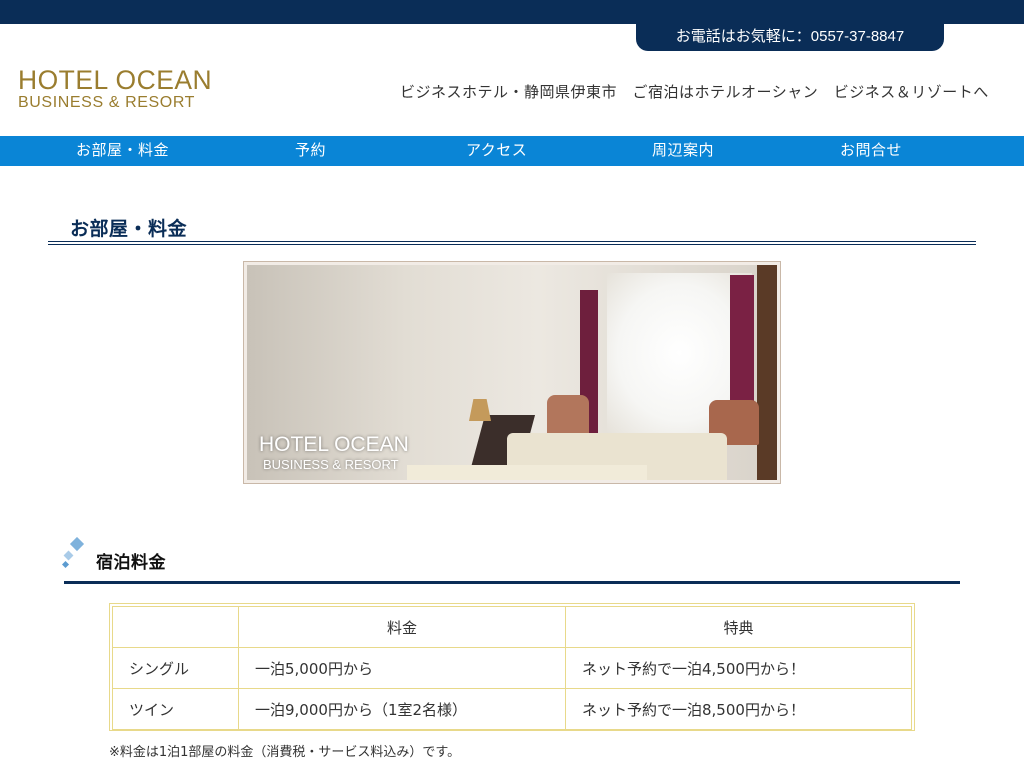 The image size is (1024, 768). Describe the element at coordinates (694, 92) in the screenshot. I see `header-tagline: ビジネスホテル・静岡県伊東市 ご宿泊はホテルオーシャン ビジネス＆リゾートへ` at that location.